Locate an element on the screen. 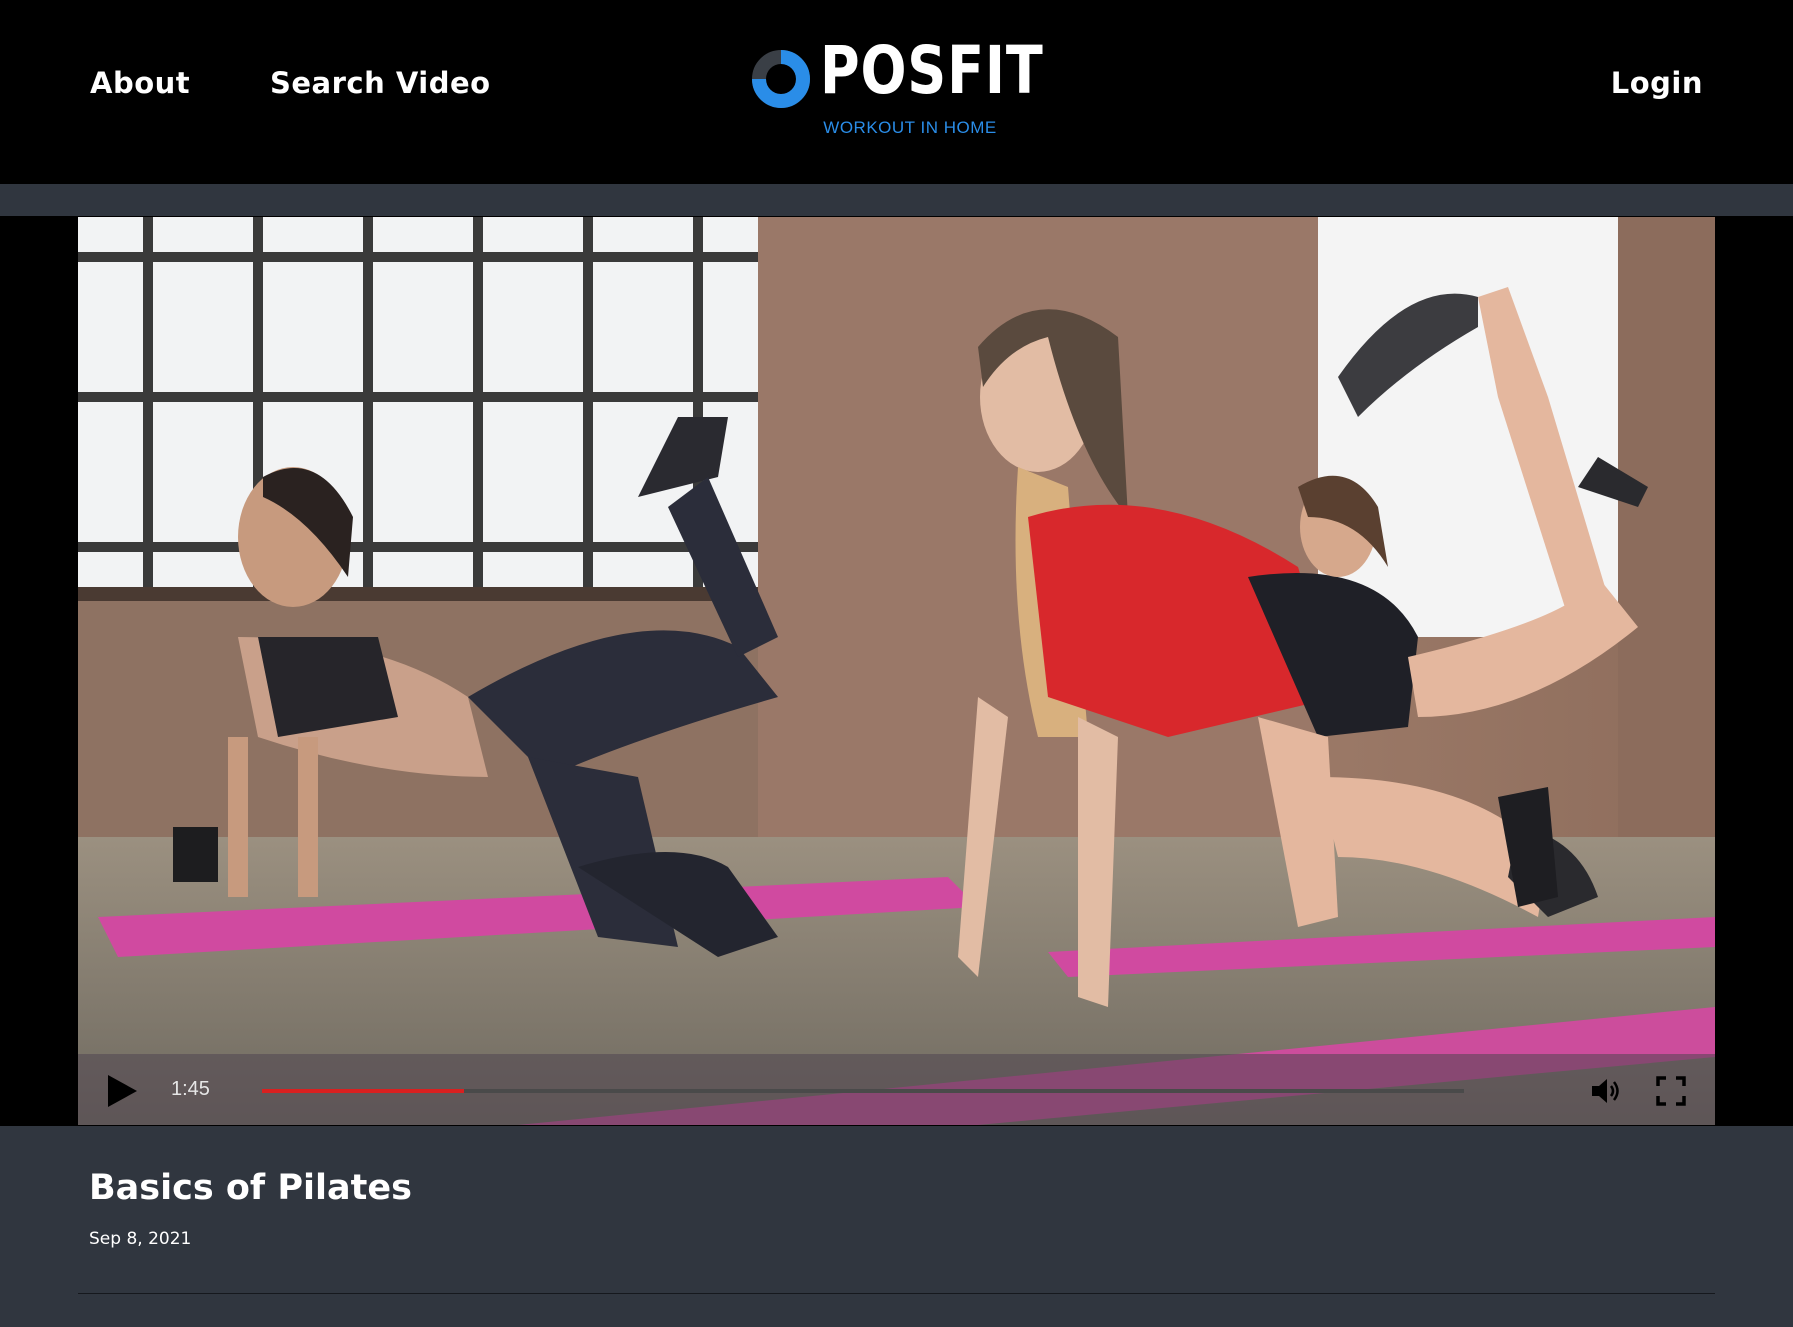 This screenshot has width=1793, height=1327. section-divider is located at coordinates (896, 1293).